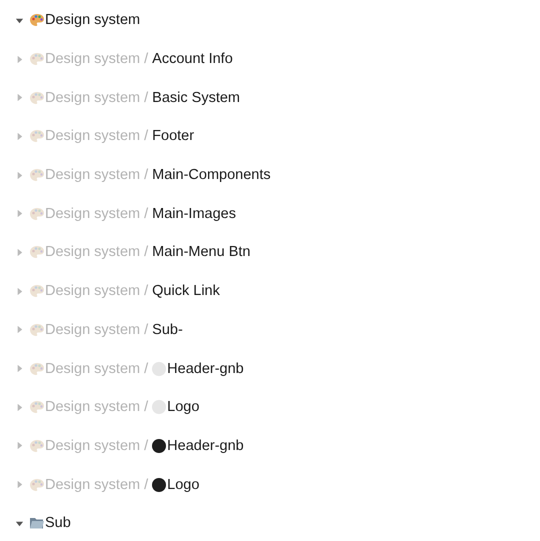  I want to click on tree-item-label: Design system, so click(92, 20).